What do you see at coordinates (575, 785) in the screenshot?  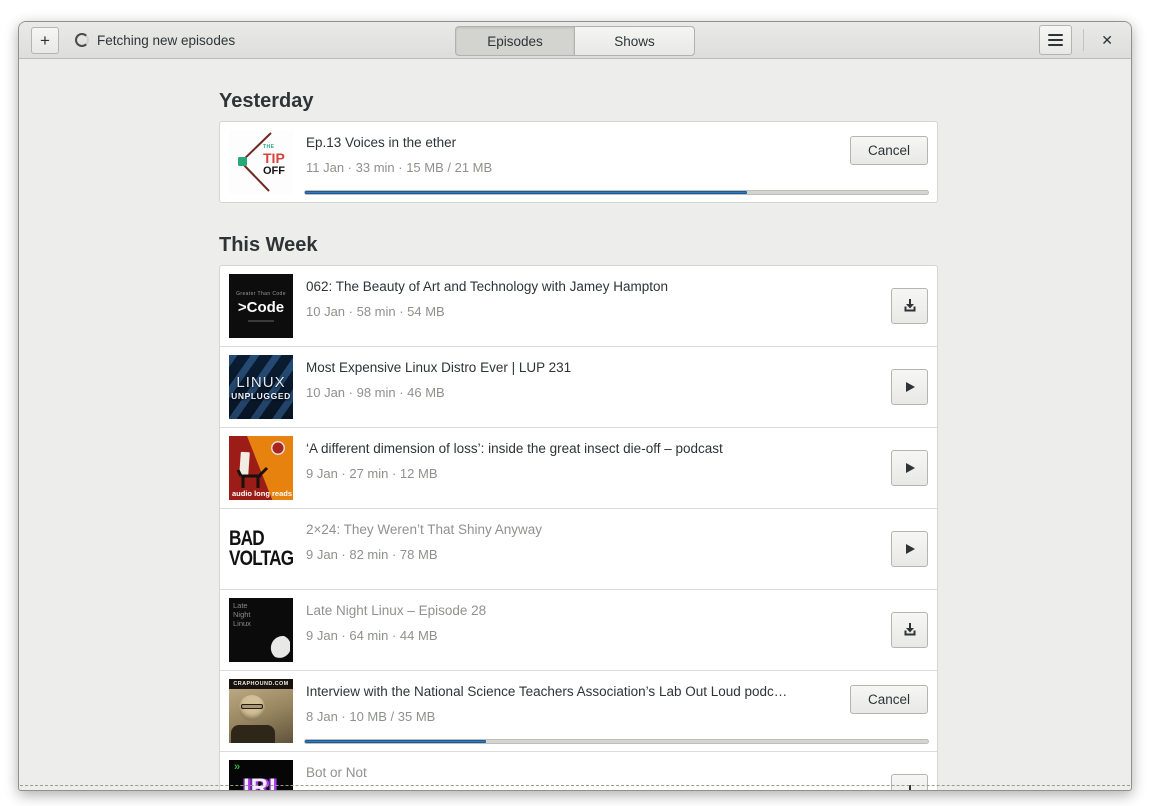 I see `scroll-undershoot-indicator` at bounding box center [575, 785].